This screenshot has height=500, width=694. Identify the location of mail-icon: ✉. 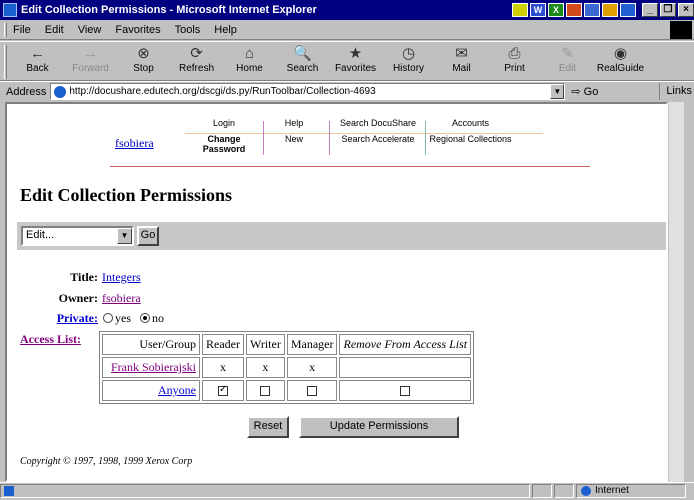
(461, 53).